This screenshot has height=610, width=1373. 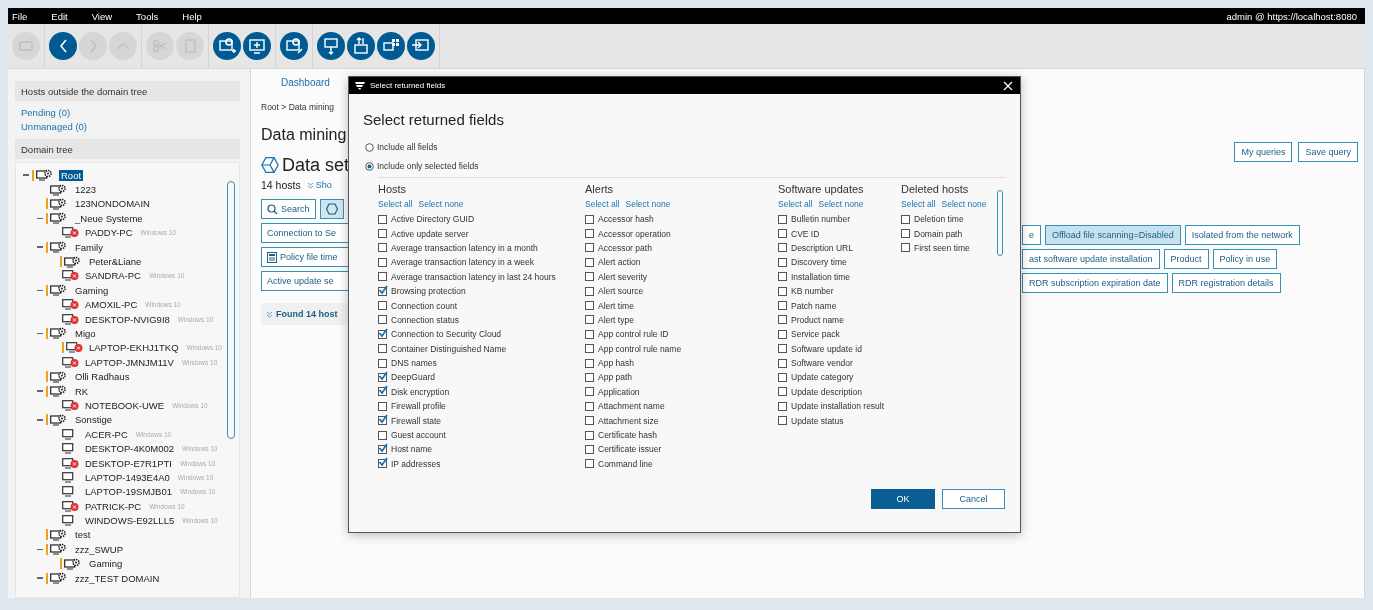 I want to click on link: Pending (0), so click(x=127, y=112).